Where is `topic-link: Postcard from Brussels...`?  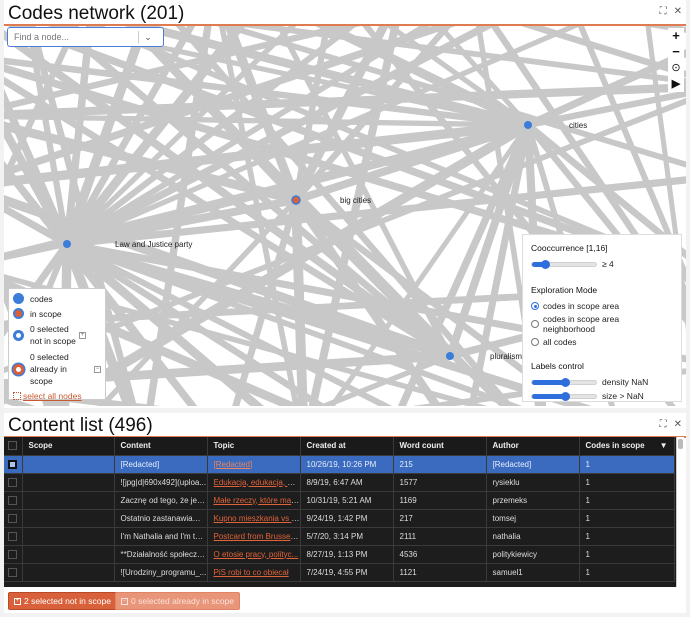
topic-link: Postcard from Brussels... is located at coordinates (257, 536).